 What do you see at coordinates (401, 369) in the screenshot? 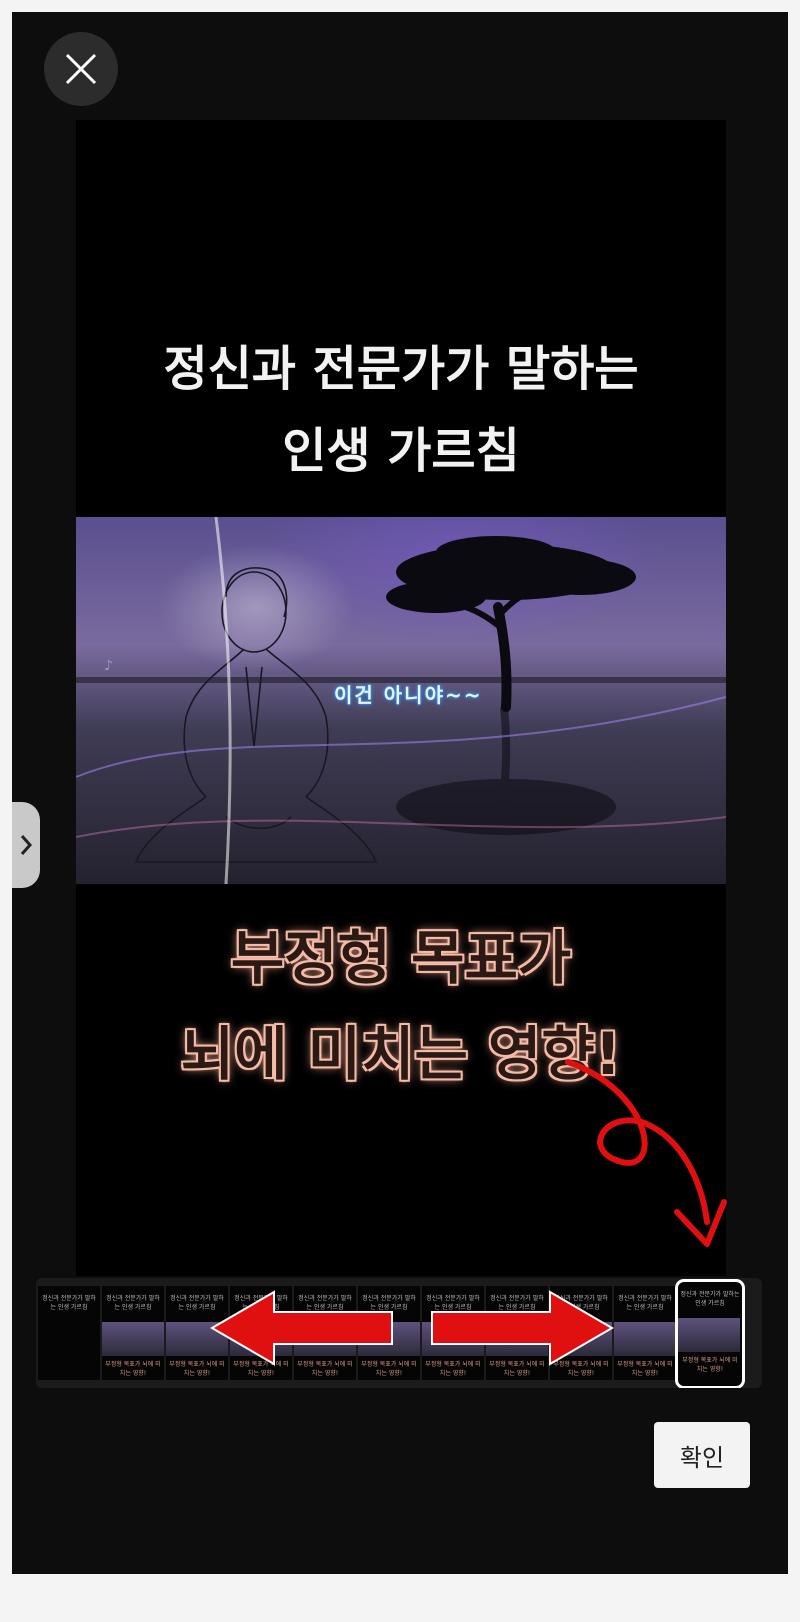
I see `headline-line-1: 정신과 전문가가 말하는` at bounding box center [401, 369].